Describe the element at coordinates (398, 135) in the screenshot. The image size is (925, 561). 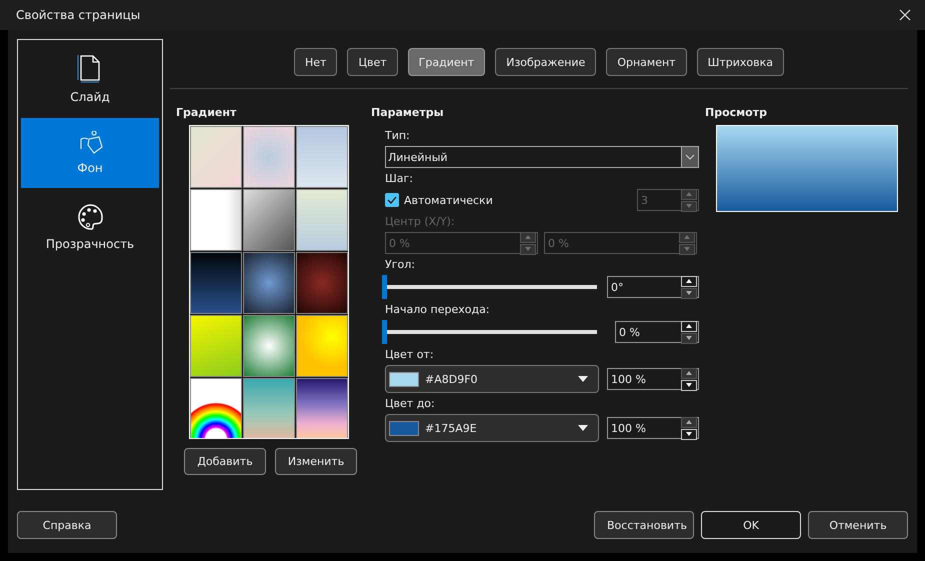
I see `field-label: Тип:` at that location.